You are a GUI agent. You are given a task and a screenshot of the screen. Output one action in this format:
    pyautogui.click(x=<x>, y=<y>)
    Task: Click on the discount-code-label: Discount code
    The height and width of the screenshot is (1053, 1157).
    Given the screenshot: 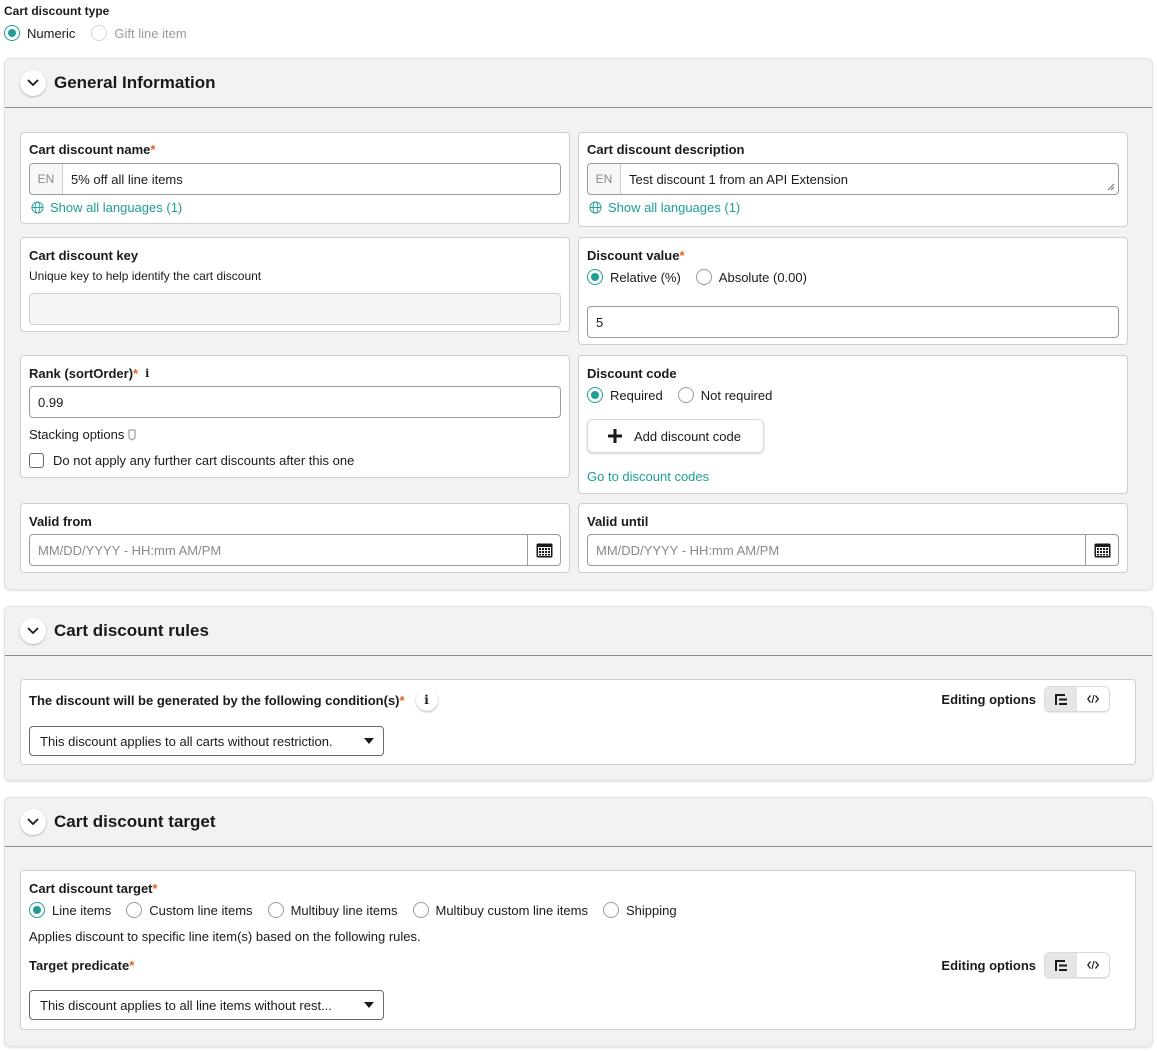 What is the action you would take?
    pyautogui.click(x=632, y=373)
    